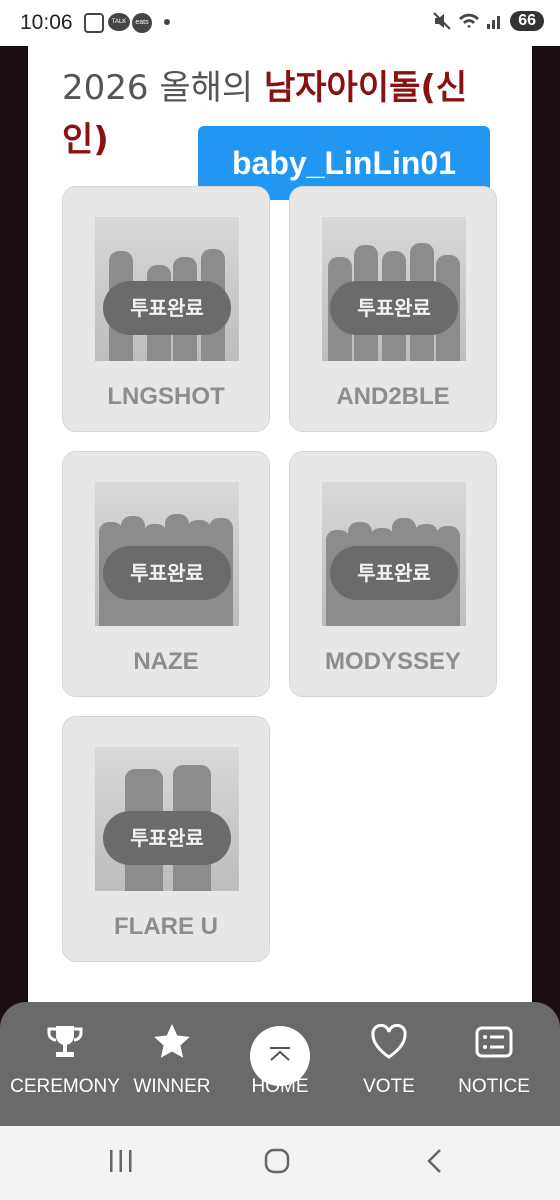 This screenshot has height=1200, width=560. I want to click on nav-label: VOTE, so click(389, 1086).